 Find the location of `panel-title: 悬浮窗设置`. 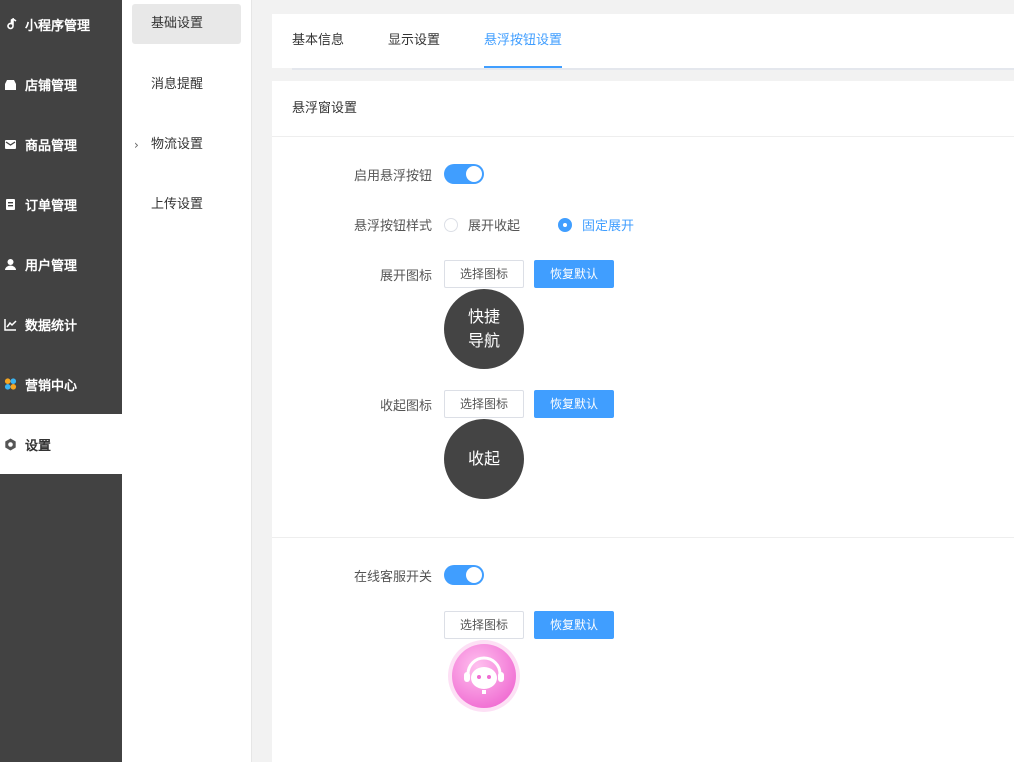

panel-title: 悬浮窗设置 is located at coordinates (325, 108).